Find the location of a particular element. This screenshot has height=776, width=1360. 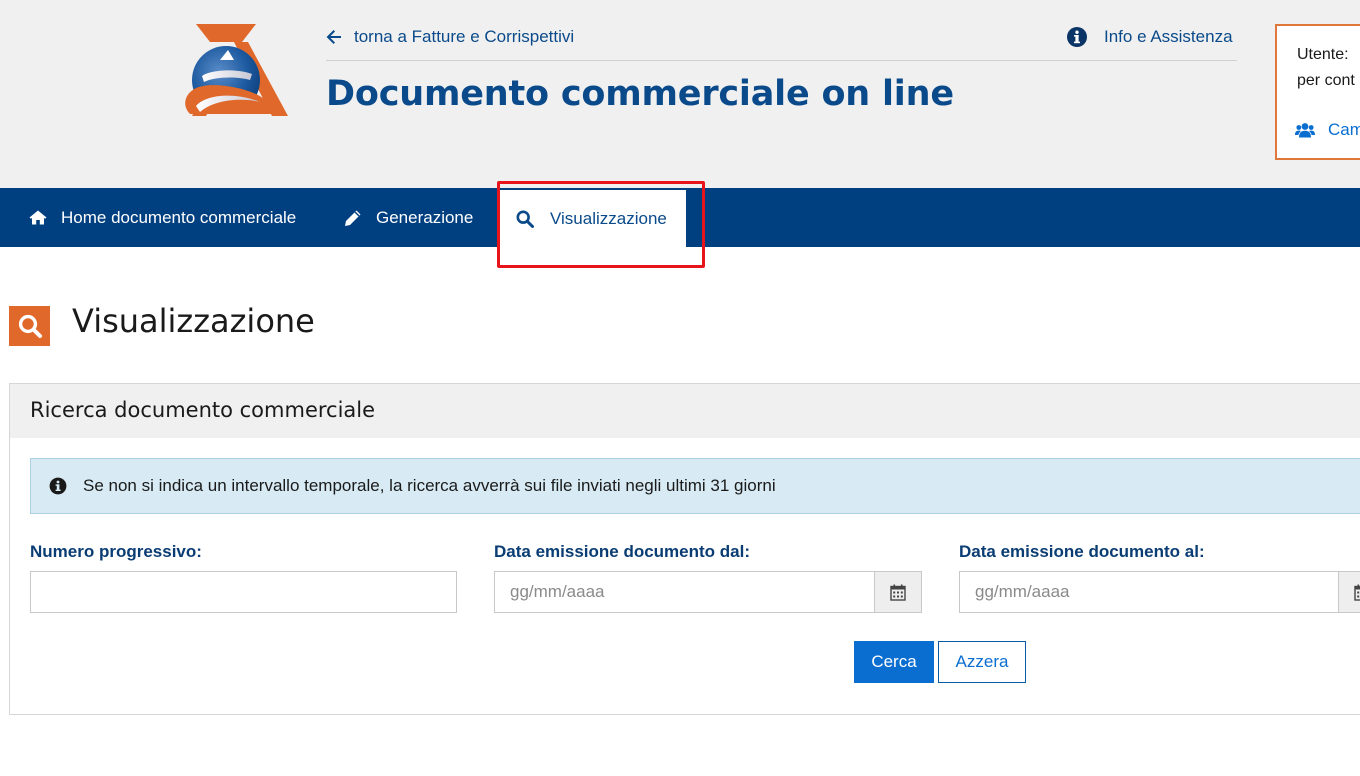

nav-item-visualizzazione: Visualizzazione is located at coordinates (591, 218).